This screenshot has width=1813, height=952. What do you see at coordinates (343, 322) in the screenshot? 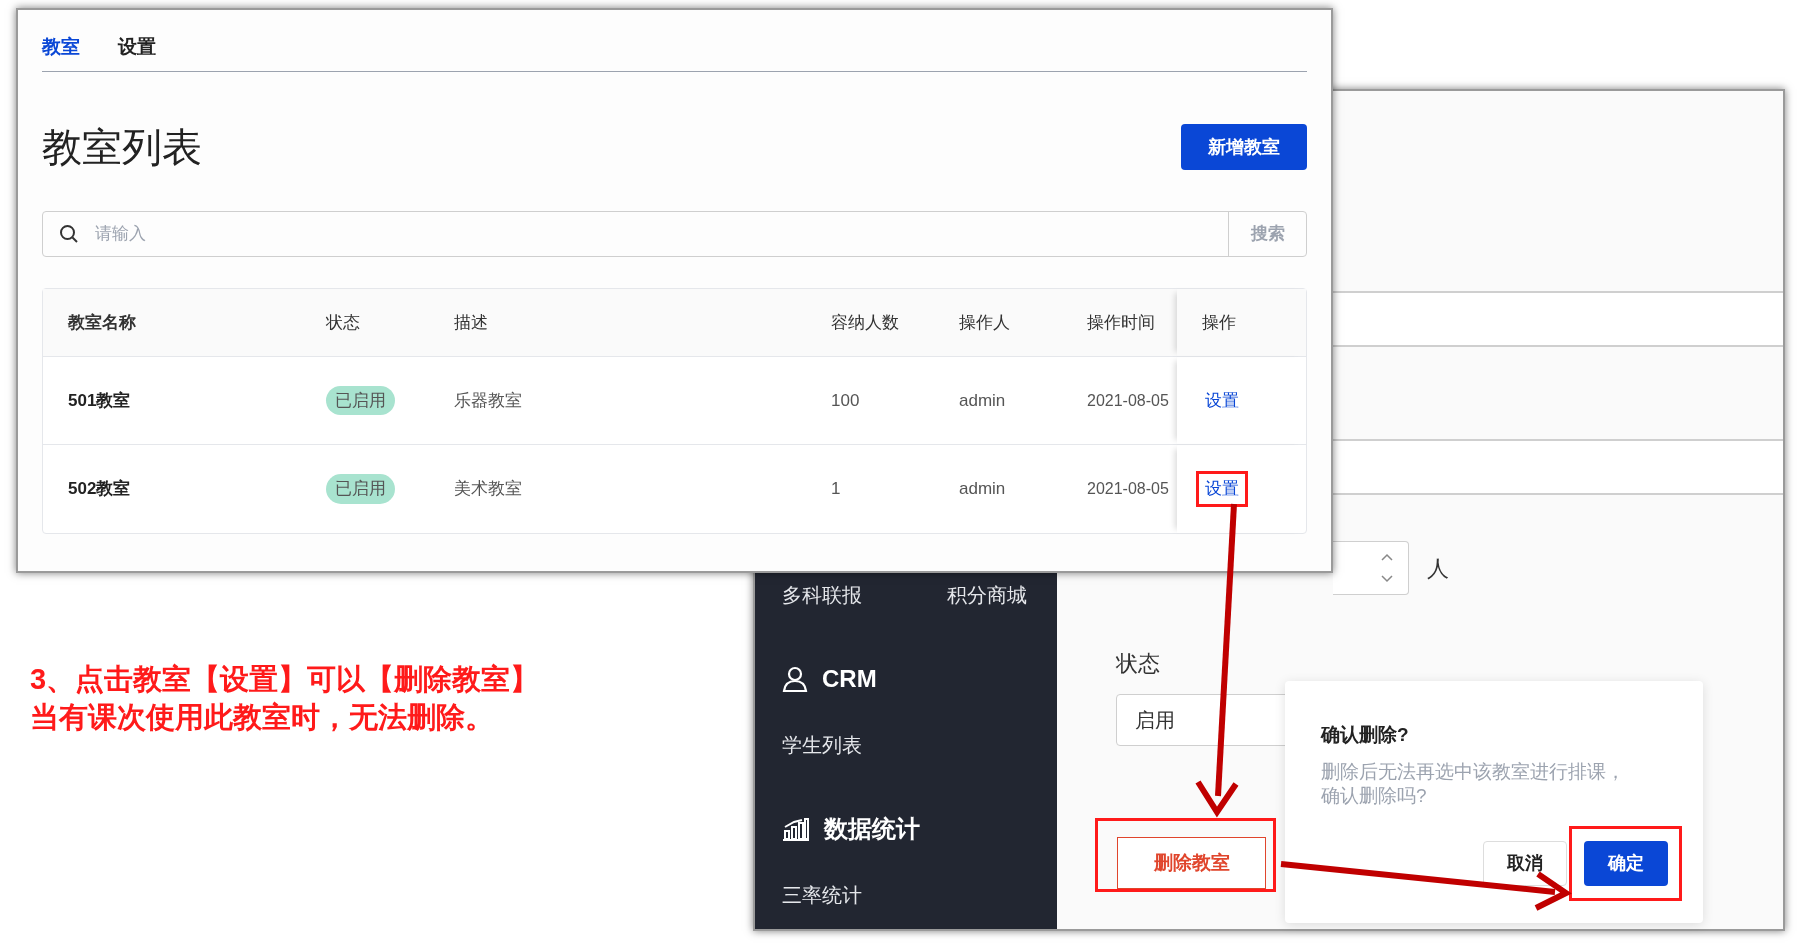
I see `column-header: 状态` at bounding box center [343, 322].